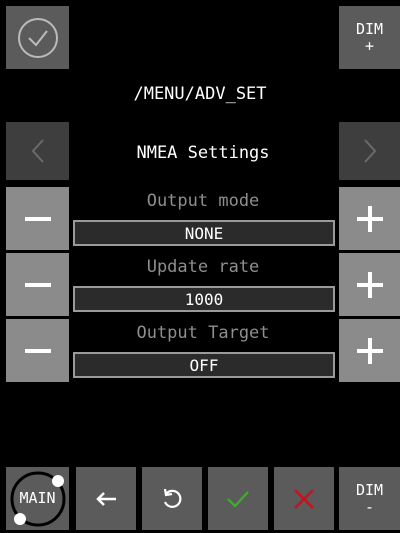  I want to click on accept-button, so click(238, 498).